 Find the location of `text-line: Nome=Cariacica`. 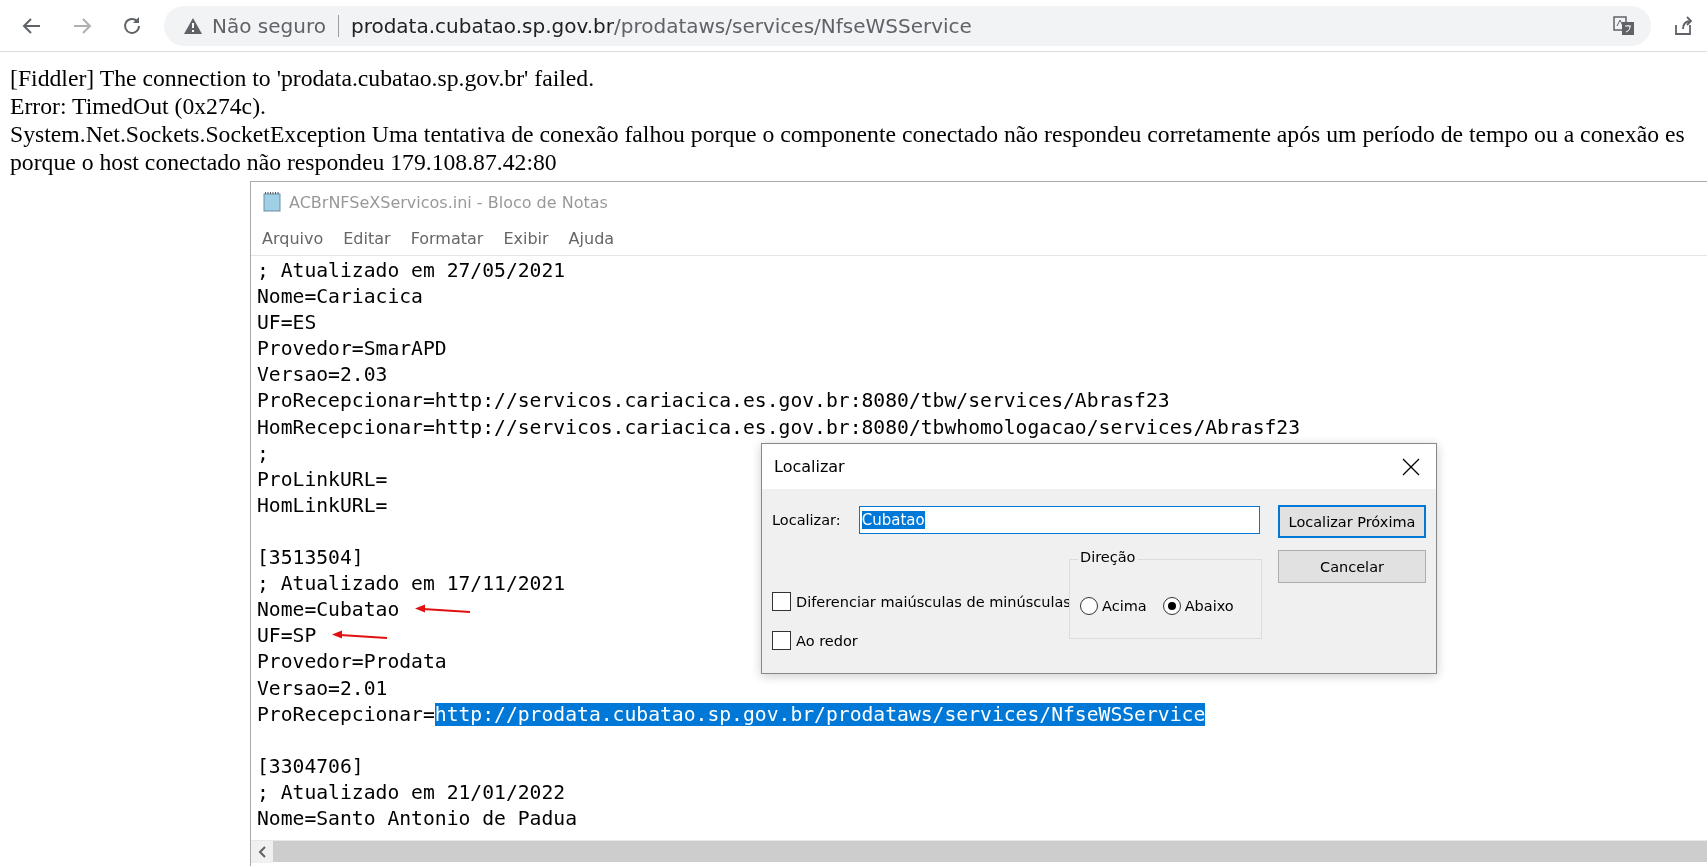

text-line: Nome=Cariacica is located at coordinates (340, 297).